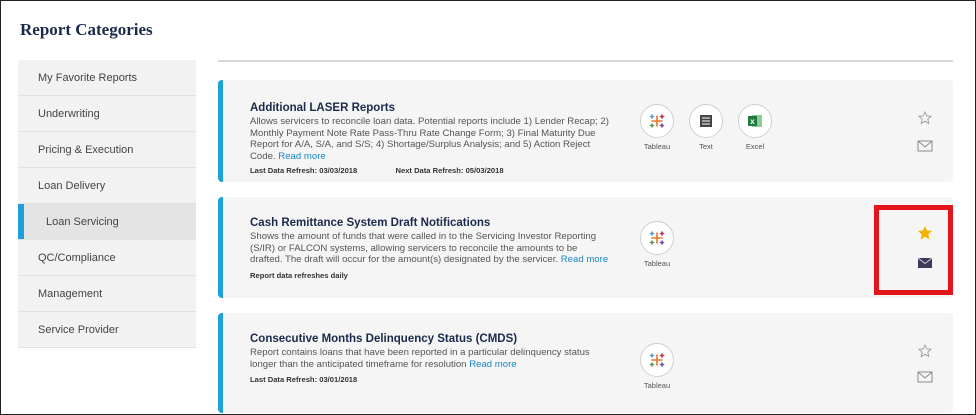 This screenshot has width=976, height=415. I want to click on text-format-button: Text, so click(706, 127).